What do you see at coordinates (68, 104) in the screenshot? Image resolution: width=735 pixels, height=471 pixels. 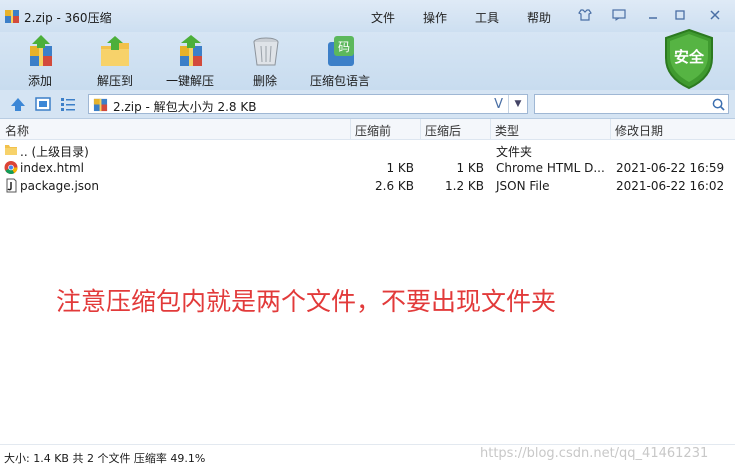 I see `list-view-icon` at bounding box center [68, 104].